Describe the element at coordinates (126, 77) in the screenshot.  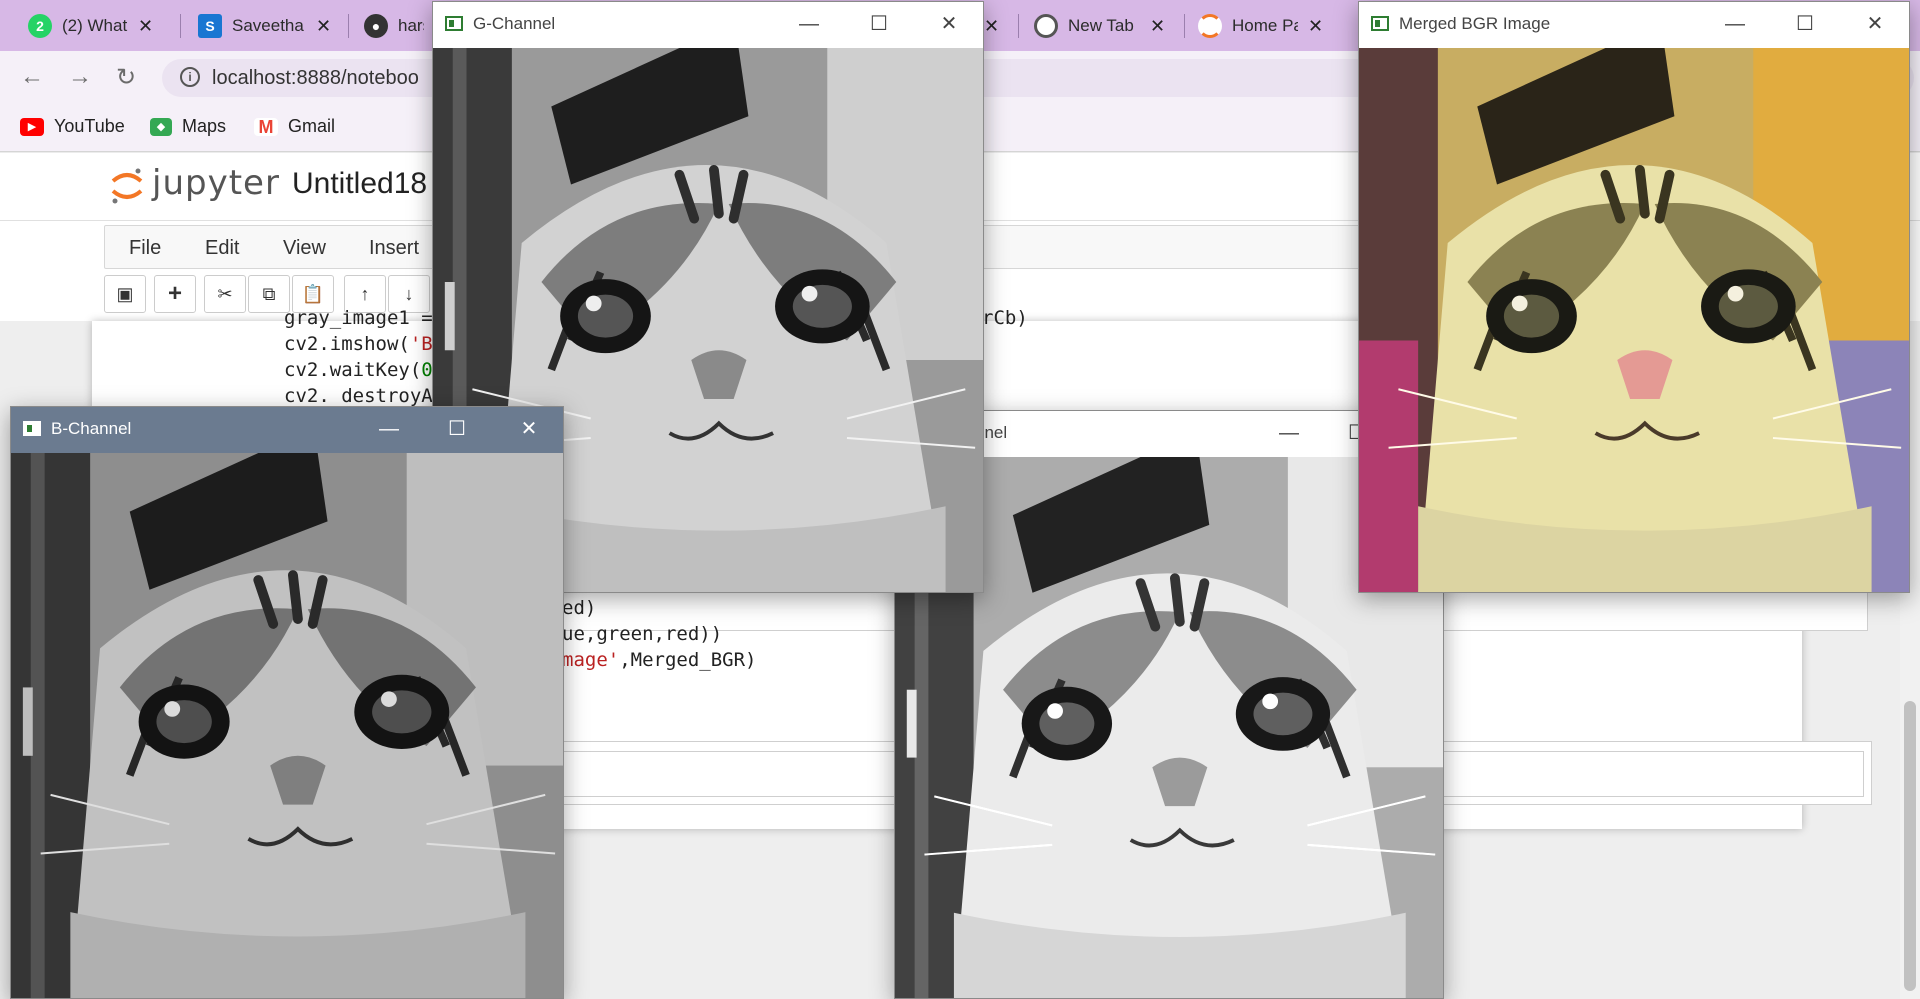
I see `reload-icon: ↻` at that location.